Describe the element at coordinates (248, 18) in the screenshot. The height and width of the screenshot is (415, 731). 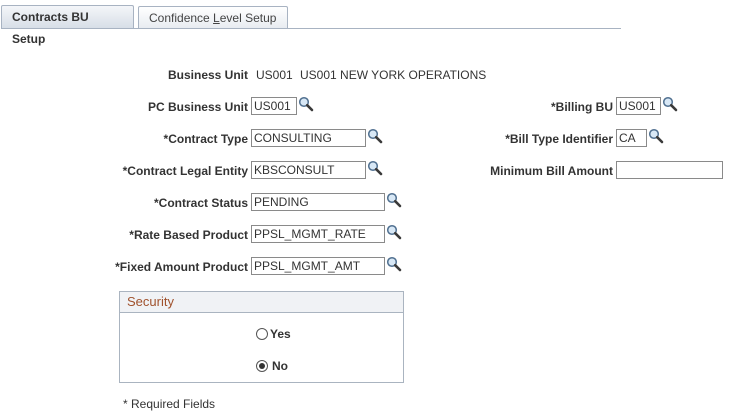
I see `tab-label-suffix: evel Setup` at that location.